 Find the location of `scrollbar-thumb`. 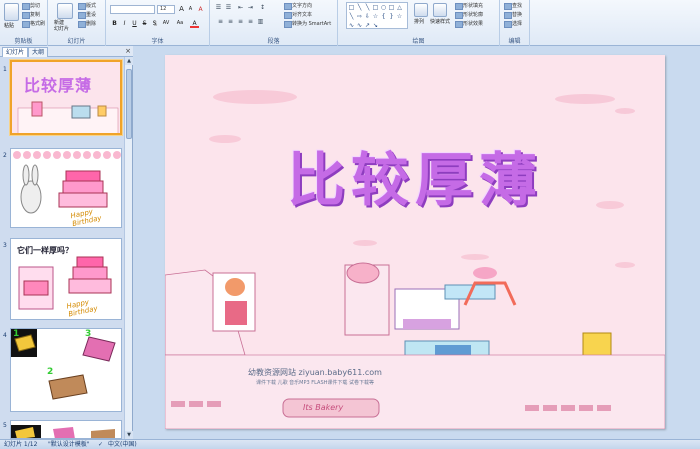

scrollbar-thumb is located at coordinates (129, 104).